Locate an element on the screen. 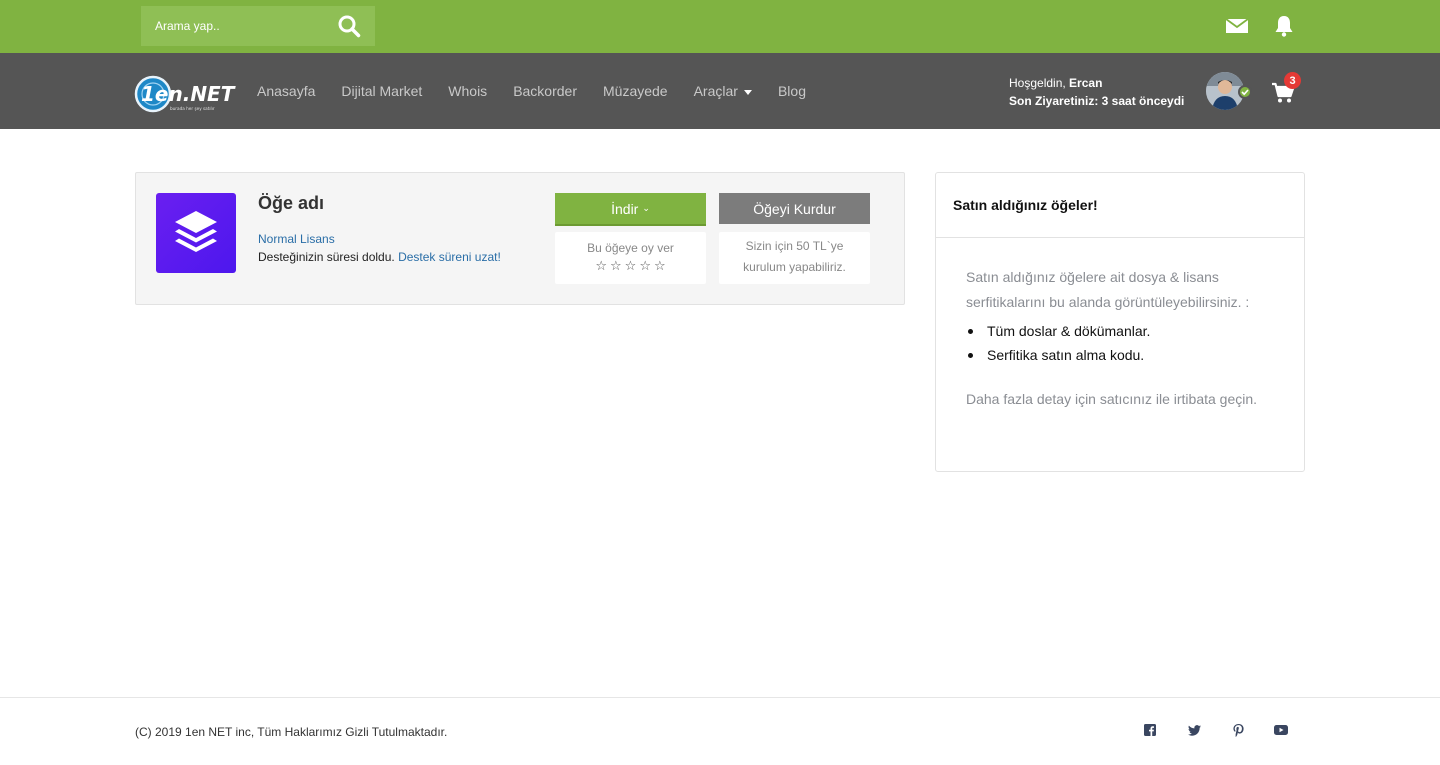 Image resolution: width=1440 pixels, height=765 pixels. support-text: Desteğinizin süresi doldu. is located at coordinates (328, 257).